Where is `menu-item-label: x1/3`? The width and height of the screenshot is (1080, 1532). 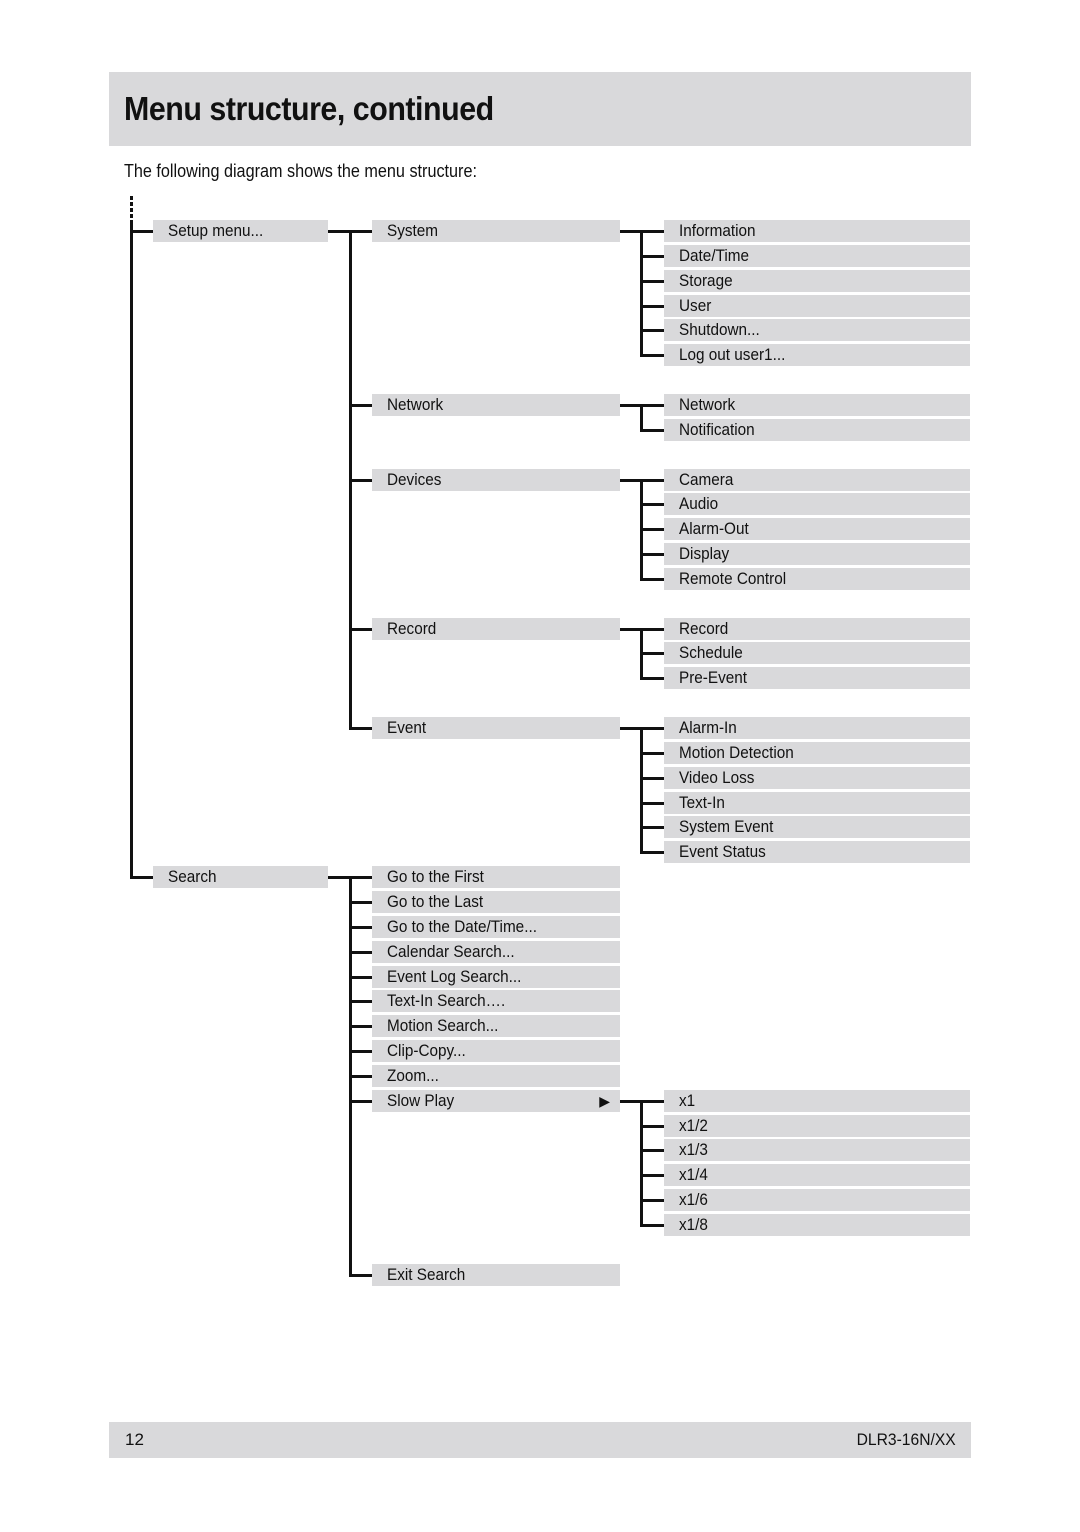
menu-item-label: x1/3 is located at coordinates (693, 1150).